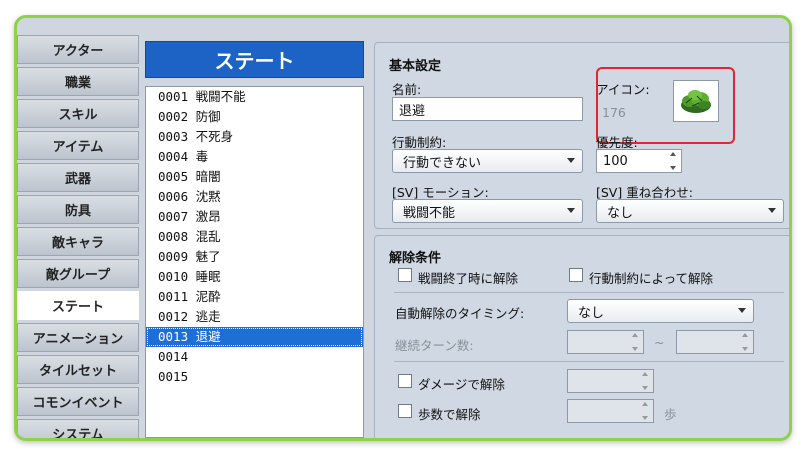  I want to click on restriction-value: 行動できない, so click(442, 163).